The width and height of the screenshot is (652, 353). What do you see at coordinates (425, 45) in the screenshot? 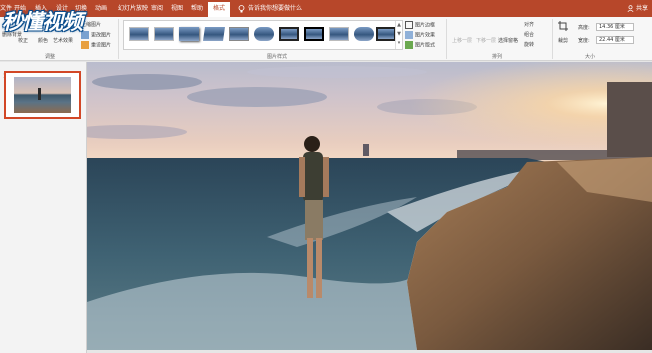
I see `picture-layout-label: 图片版式` at bounding box center [425, 45].